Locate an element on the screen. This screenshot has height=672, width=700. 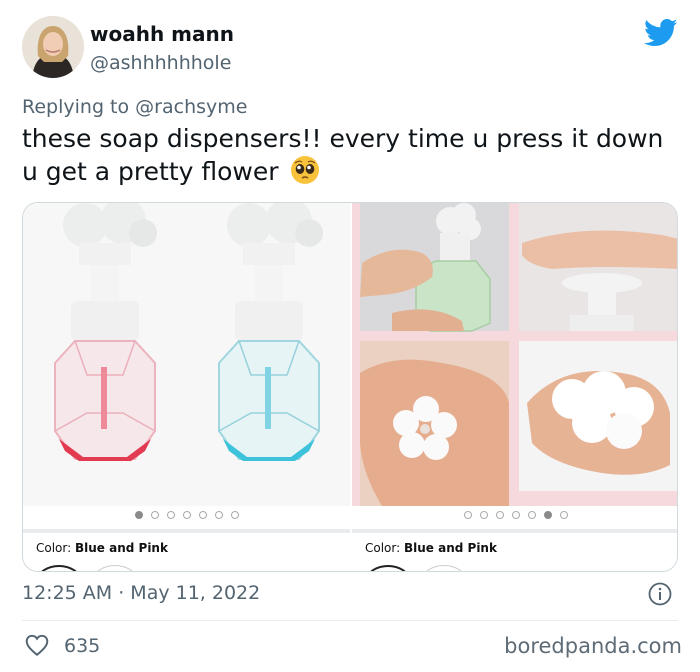
reply-context: Replying to @rachsyme is located at coordinates (134, 107).